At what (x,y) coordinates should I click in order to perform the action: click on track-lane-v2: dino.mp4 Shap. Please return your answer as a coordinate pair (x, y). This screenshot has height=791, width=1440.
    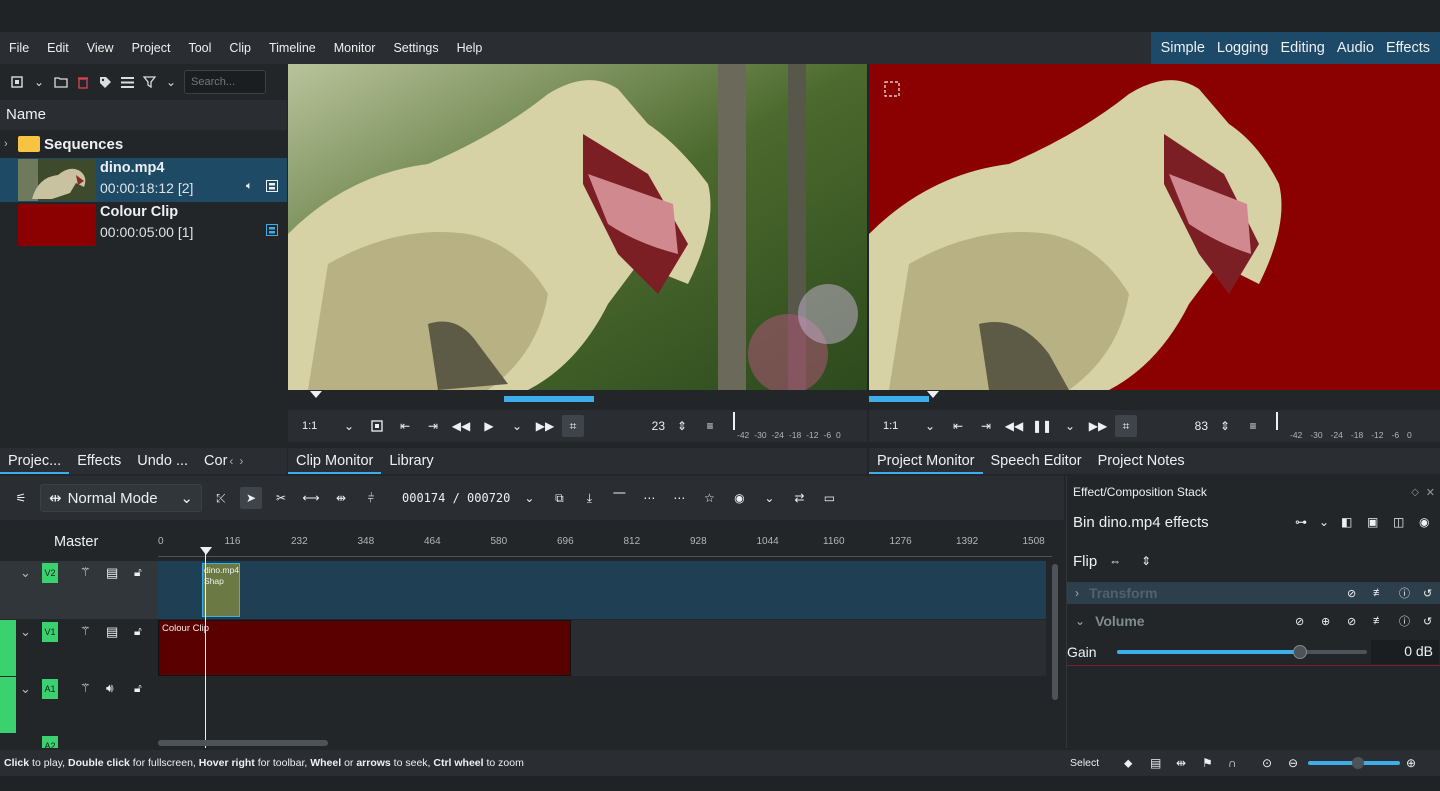
    Looking at the image, I should click on (602, 590).